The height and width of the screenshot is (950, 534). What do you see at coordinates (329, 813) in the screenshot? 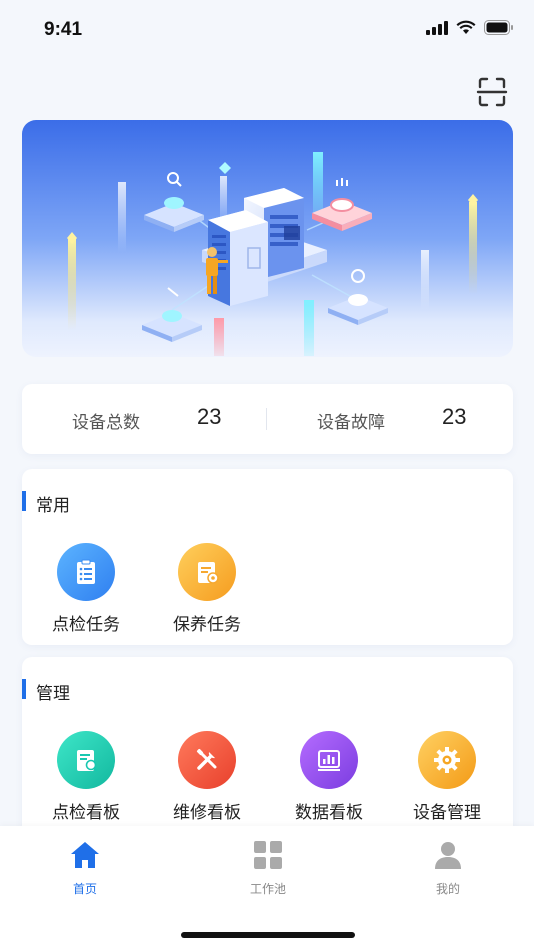
I see `data-board-label: 数据看板` at bounding box center [329, 813].